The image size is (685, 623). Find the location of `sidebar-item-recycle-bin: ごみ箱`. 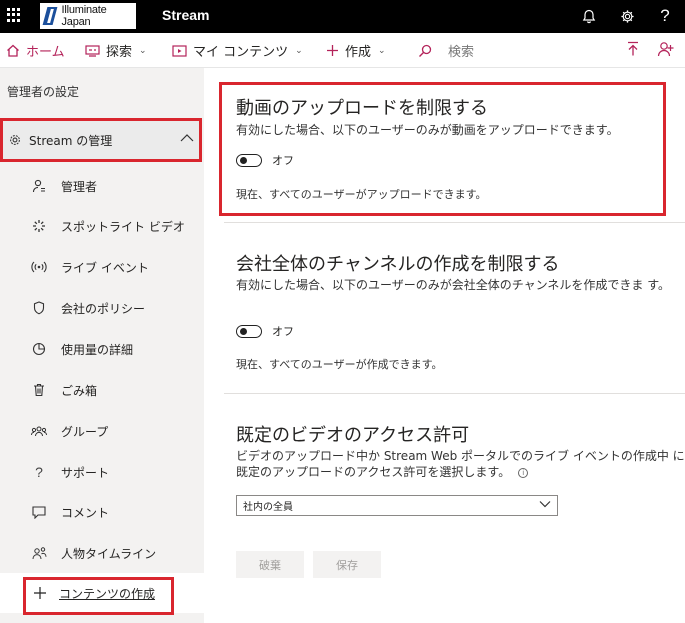

sidebar-item-recycle-bin: ごみ箱 is located at coordinates (116, 390).